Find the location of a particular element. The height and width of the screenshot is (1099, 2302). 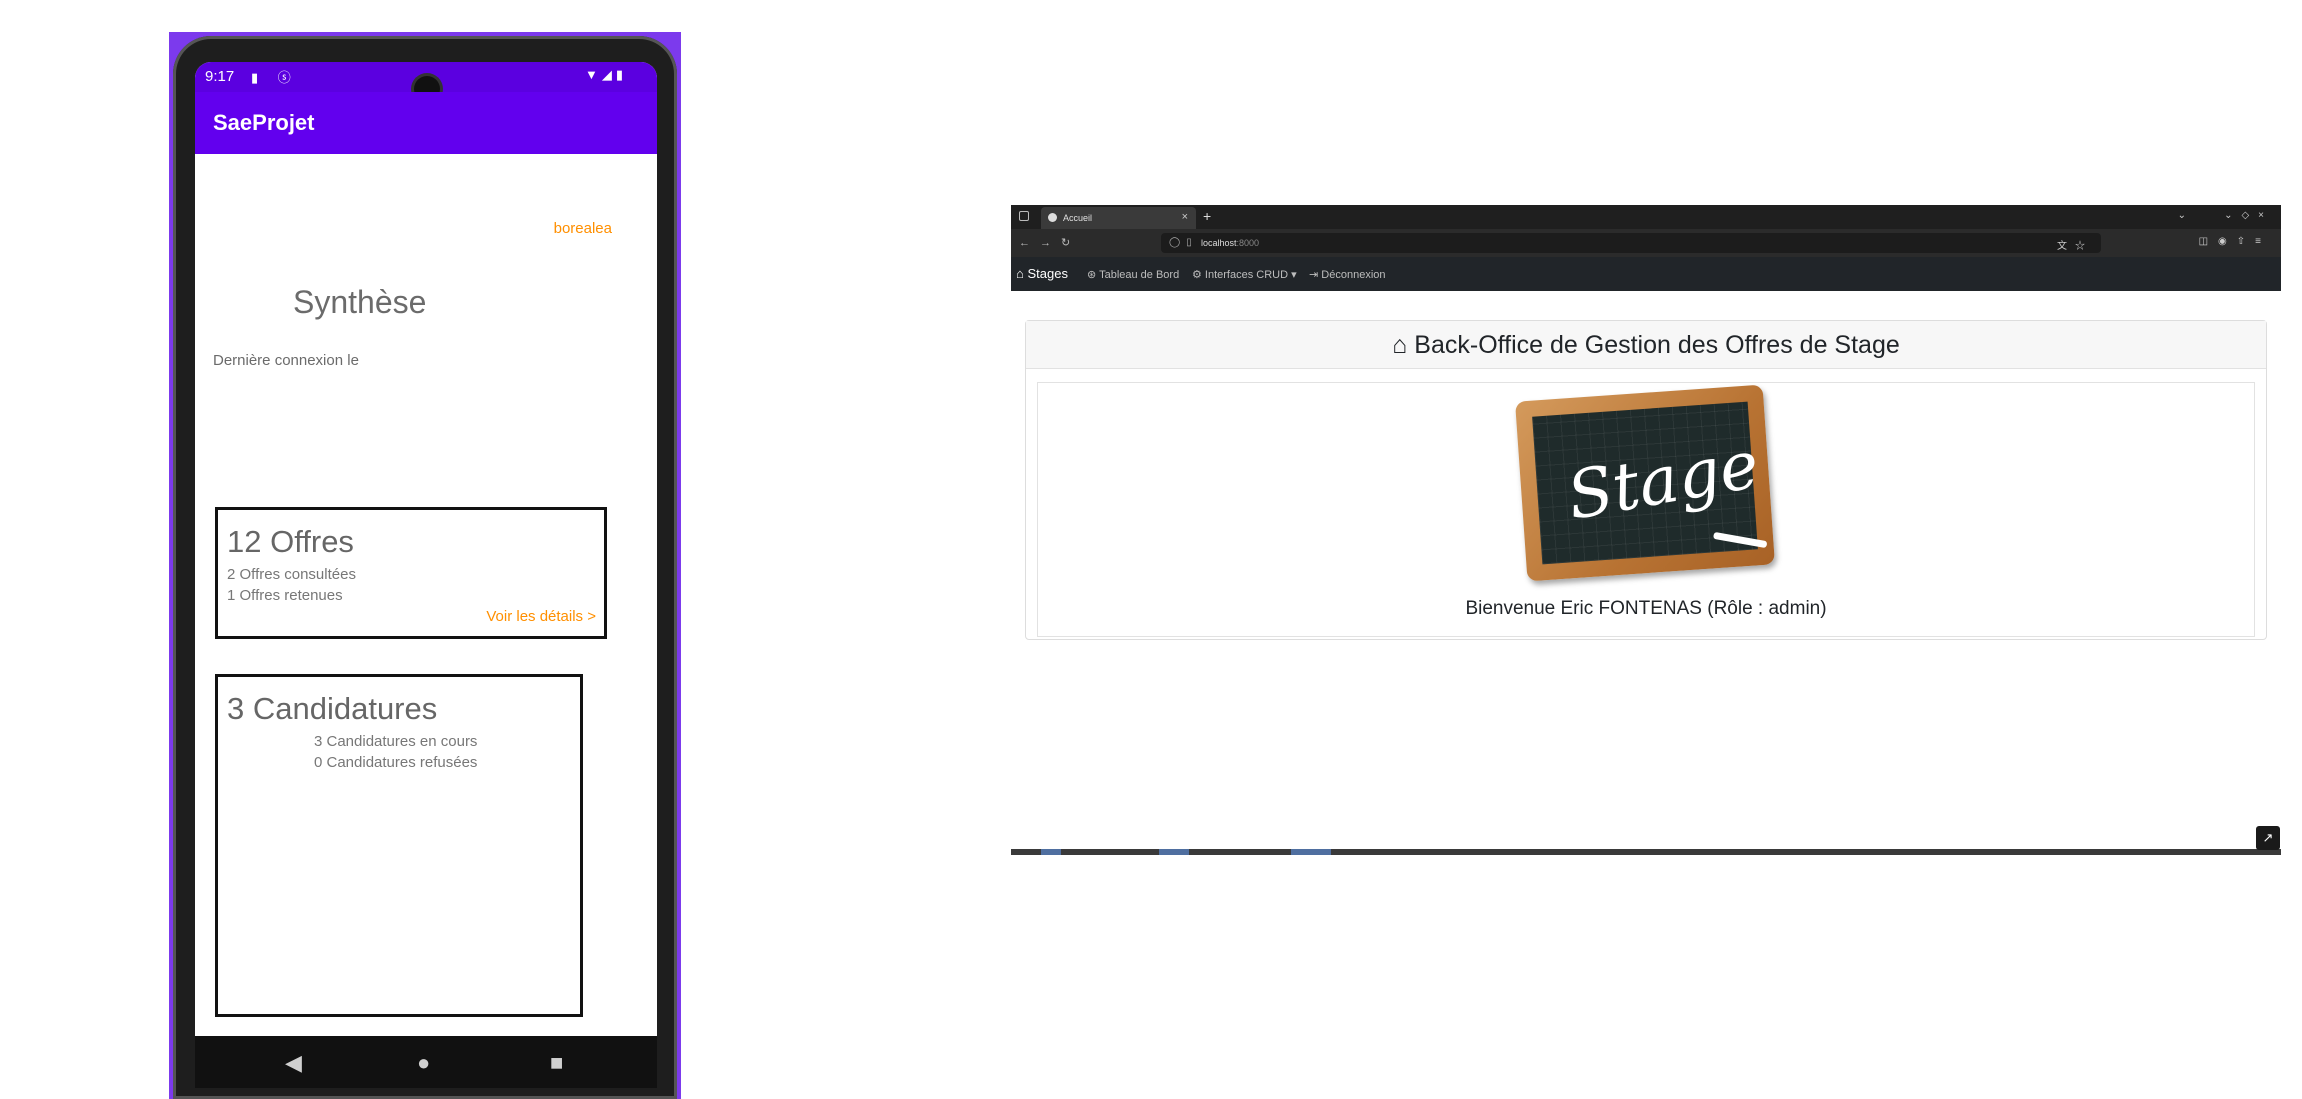

sd-card-icon: ▮ ⓢ is located at coordinates (275, 77).